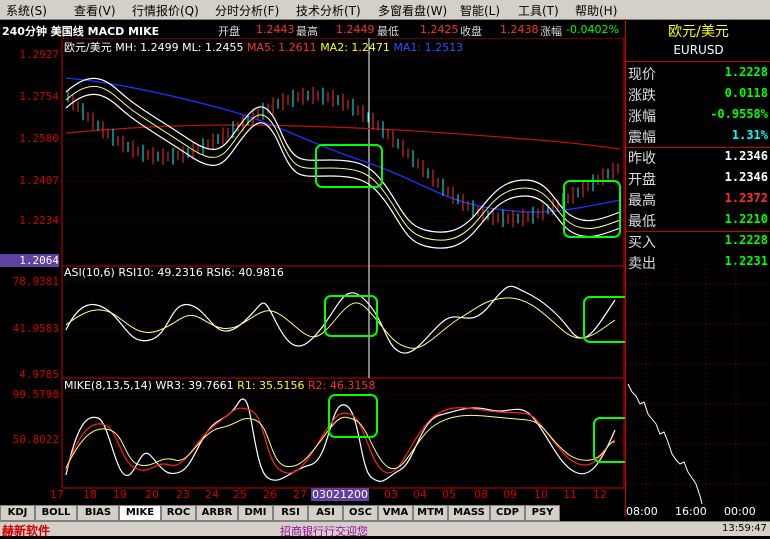 Image resolution: width=770 pixels, height=539 pixels. Describe the element at coordinates (290, 513) in the screenshot. I see `tab-rsi: RSI` at that location.